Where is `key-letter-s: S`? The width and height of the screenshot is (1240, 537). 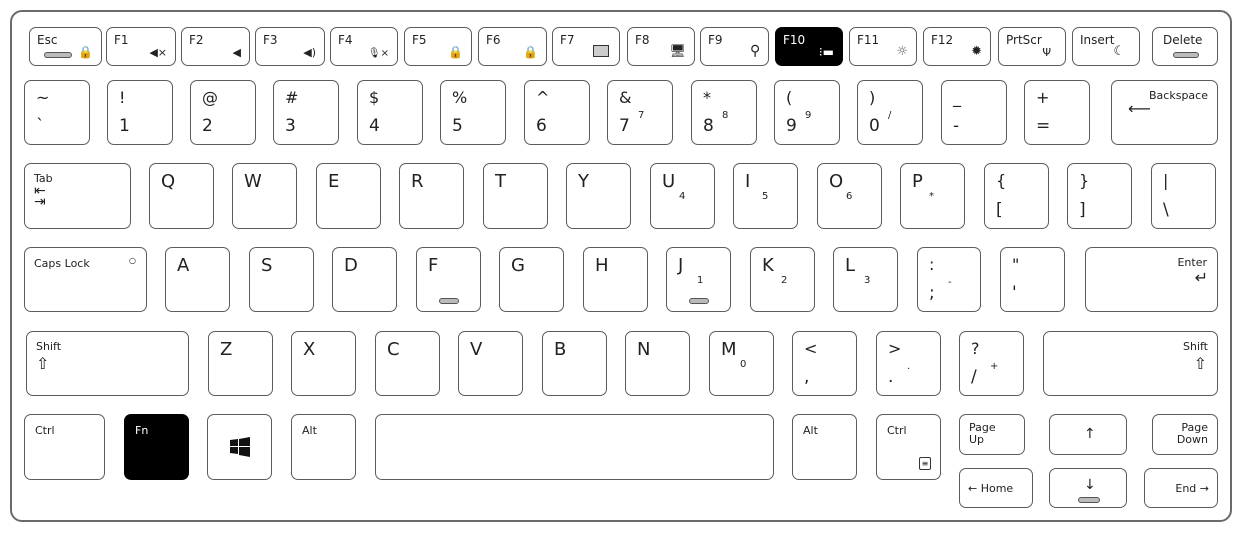 key-letter-s: S is located at coordinates (281, 279).